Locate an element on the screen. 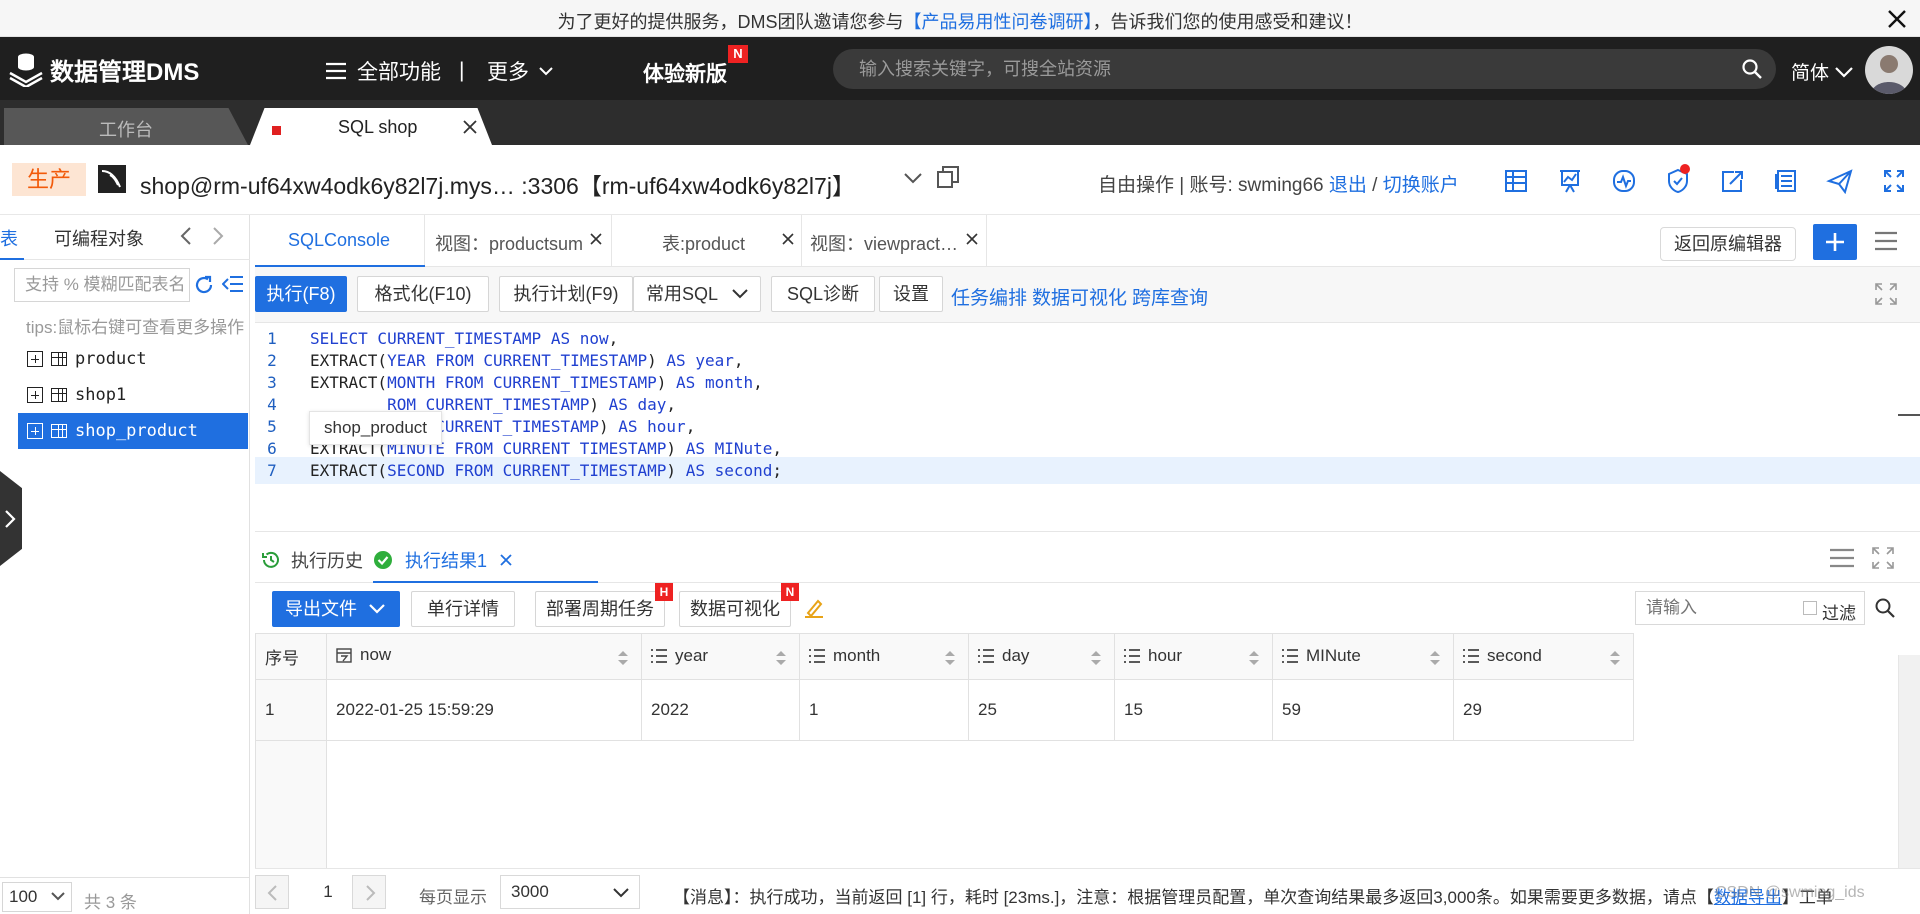  logout-link: 退出 is located at coordinates (1348, 185).